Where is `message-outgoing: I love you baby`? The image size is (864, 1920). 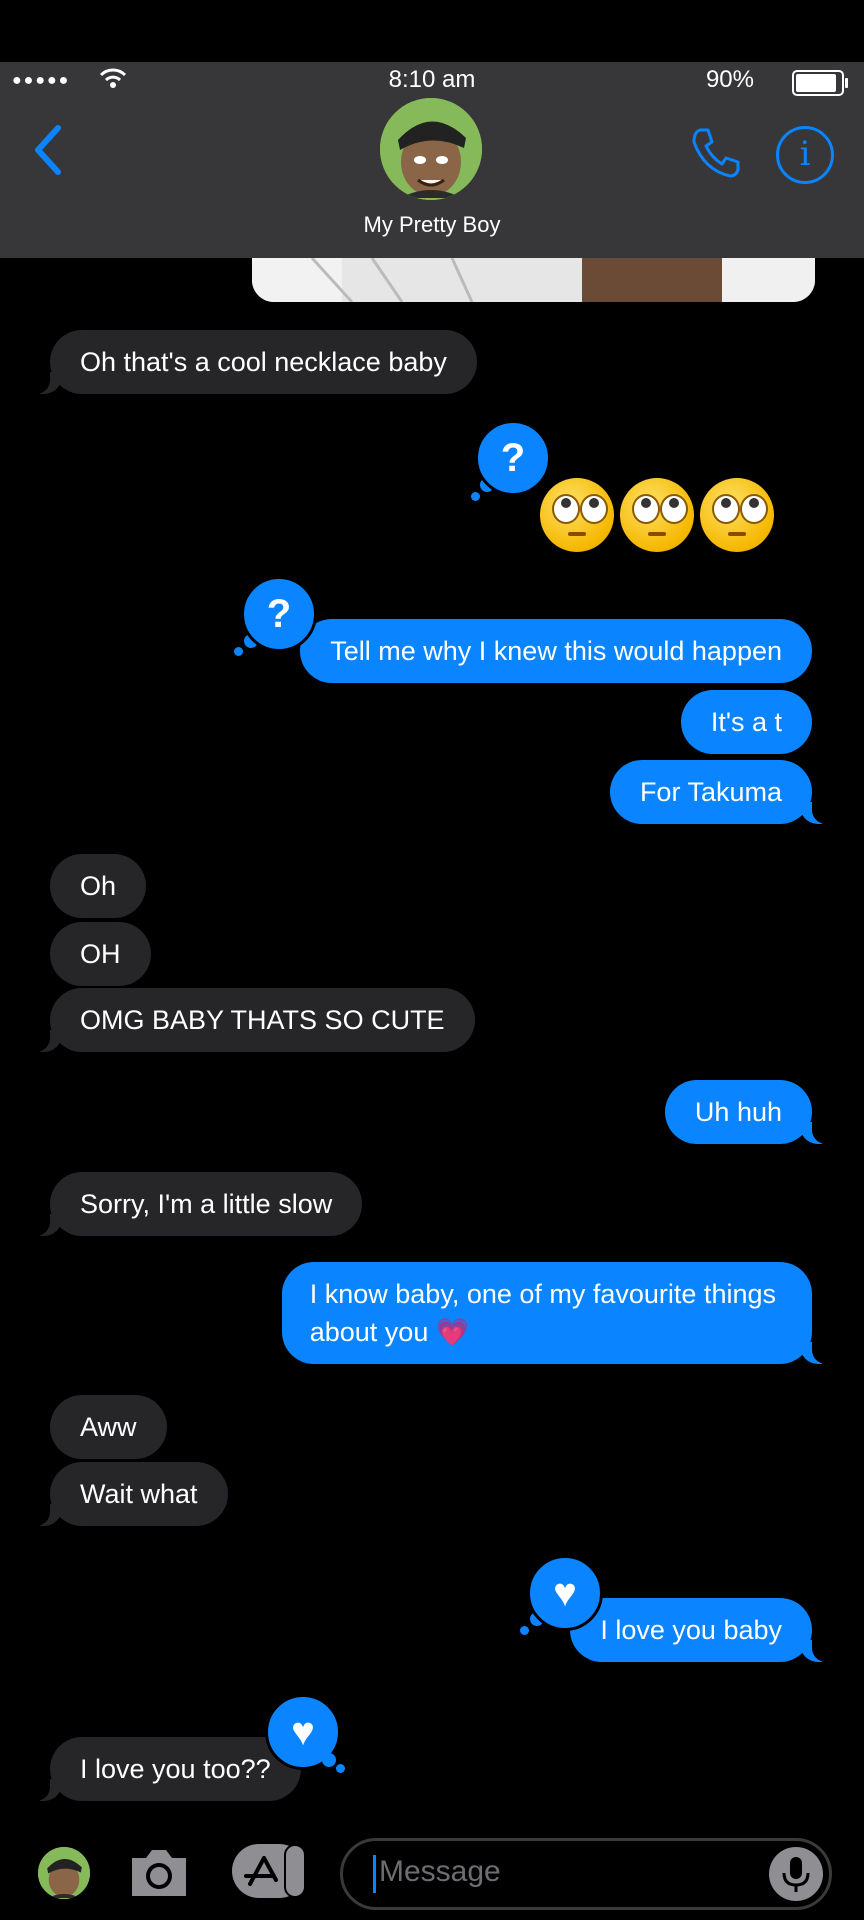 message-outgoing: I love you baby is located at coordinates (702, 1630).